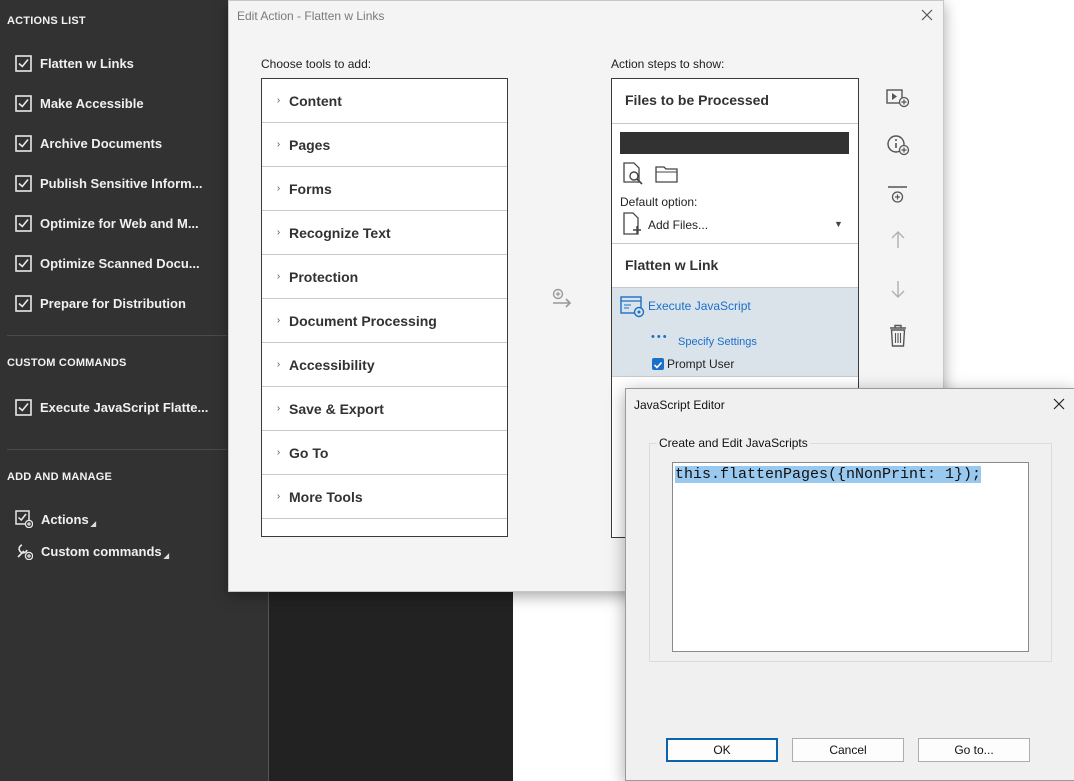 This screenshot has height=781, width=1074. Describe the element at coordinates (658, 364) in the screenshot. I see `prompt-user-checkbox` at that location.